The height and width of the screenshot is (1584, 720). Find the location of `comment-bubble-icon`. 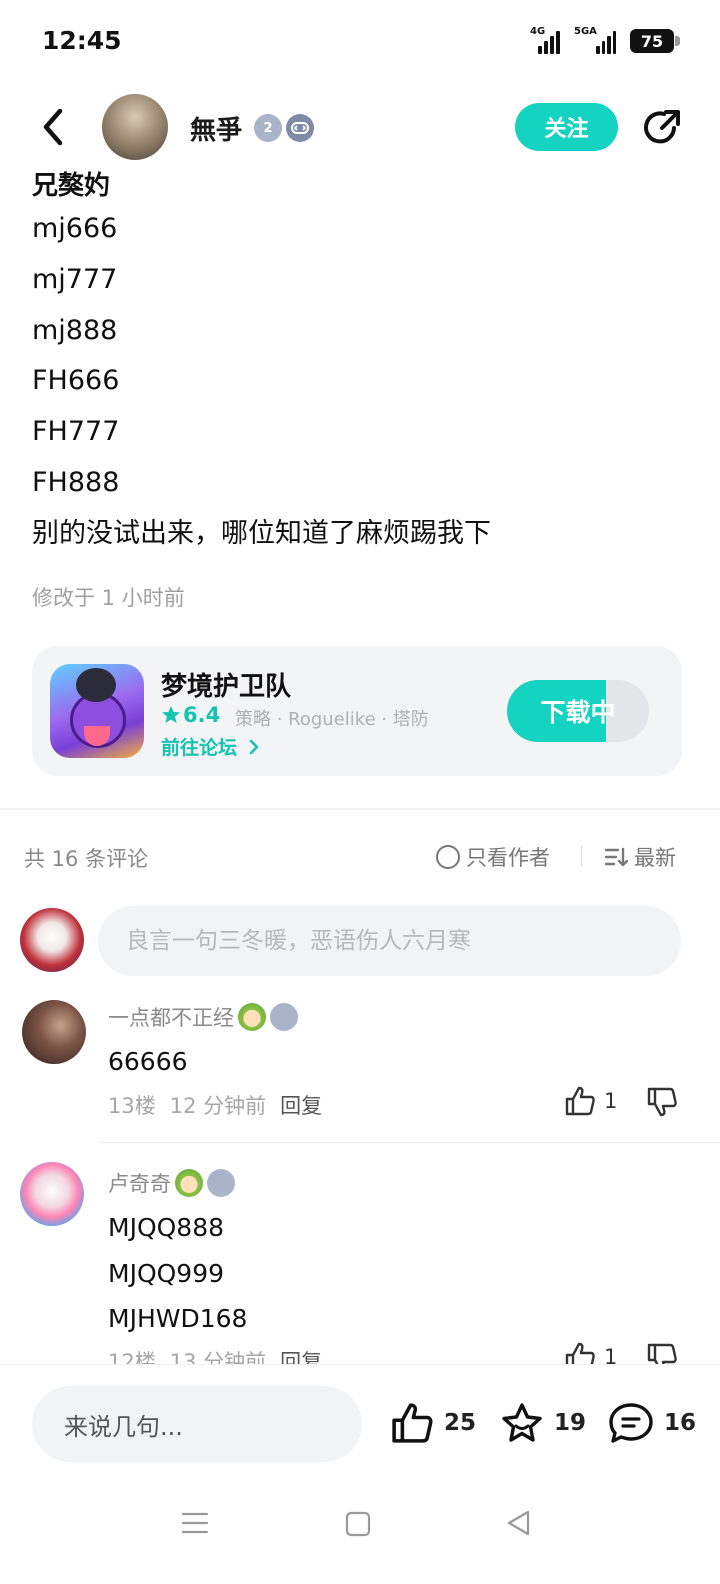

comment-bubble-icon is located at coordinates (631, 1423).